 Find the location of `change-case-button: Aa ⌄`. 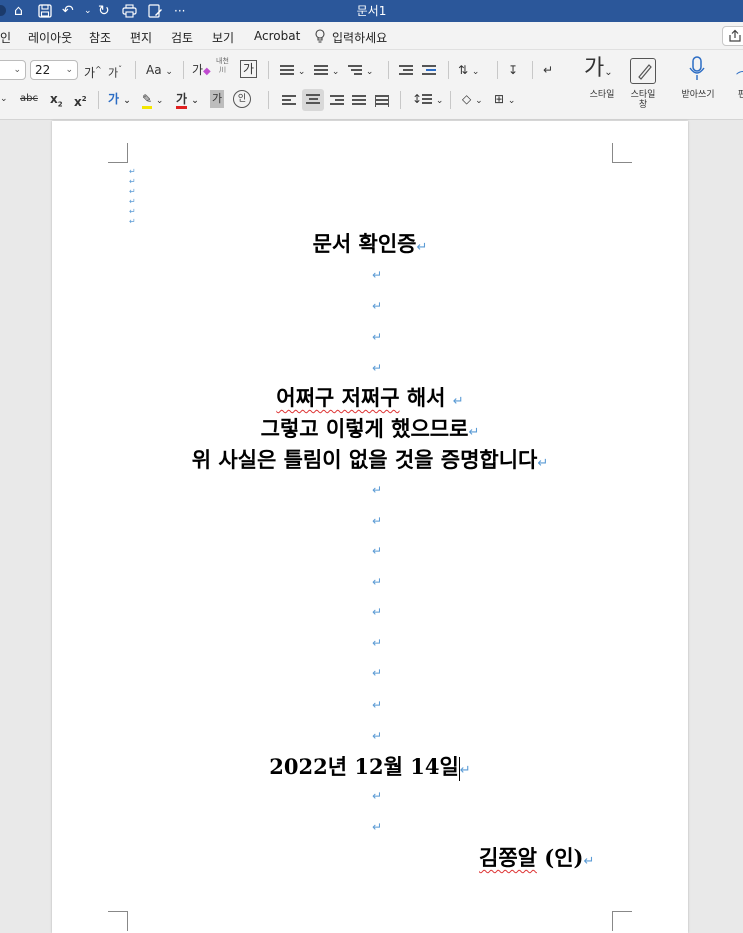

change-case-button: Aa ⌄ is located at coordinates (159, 71).